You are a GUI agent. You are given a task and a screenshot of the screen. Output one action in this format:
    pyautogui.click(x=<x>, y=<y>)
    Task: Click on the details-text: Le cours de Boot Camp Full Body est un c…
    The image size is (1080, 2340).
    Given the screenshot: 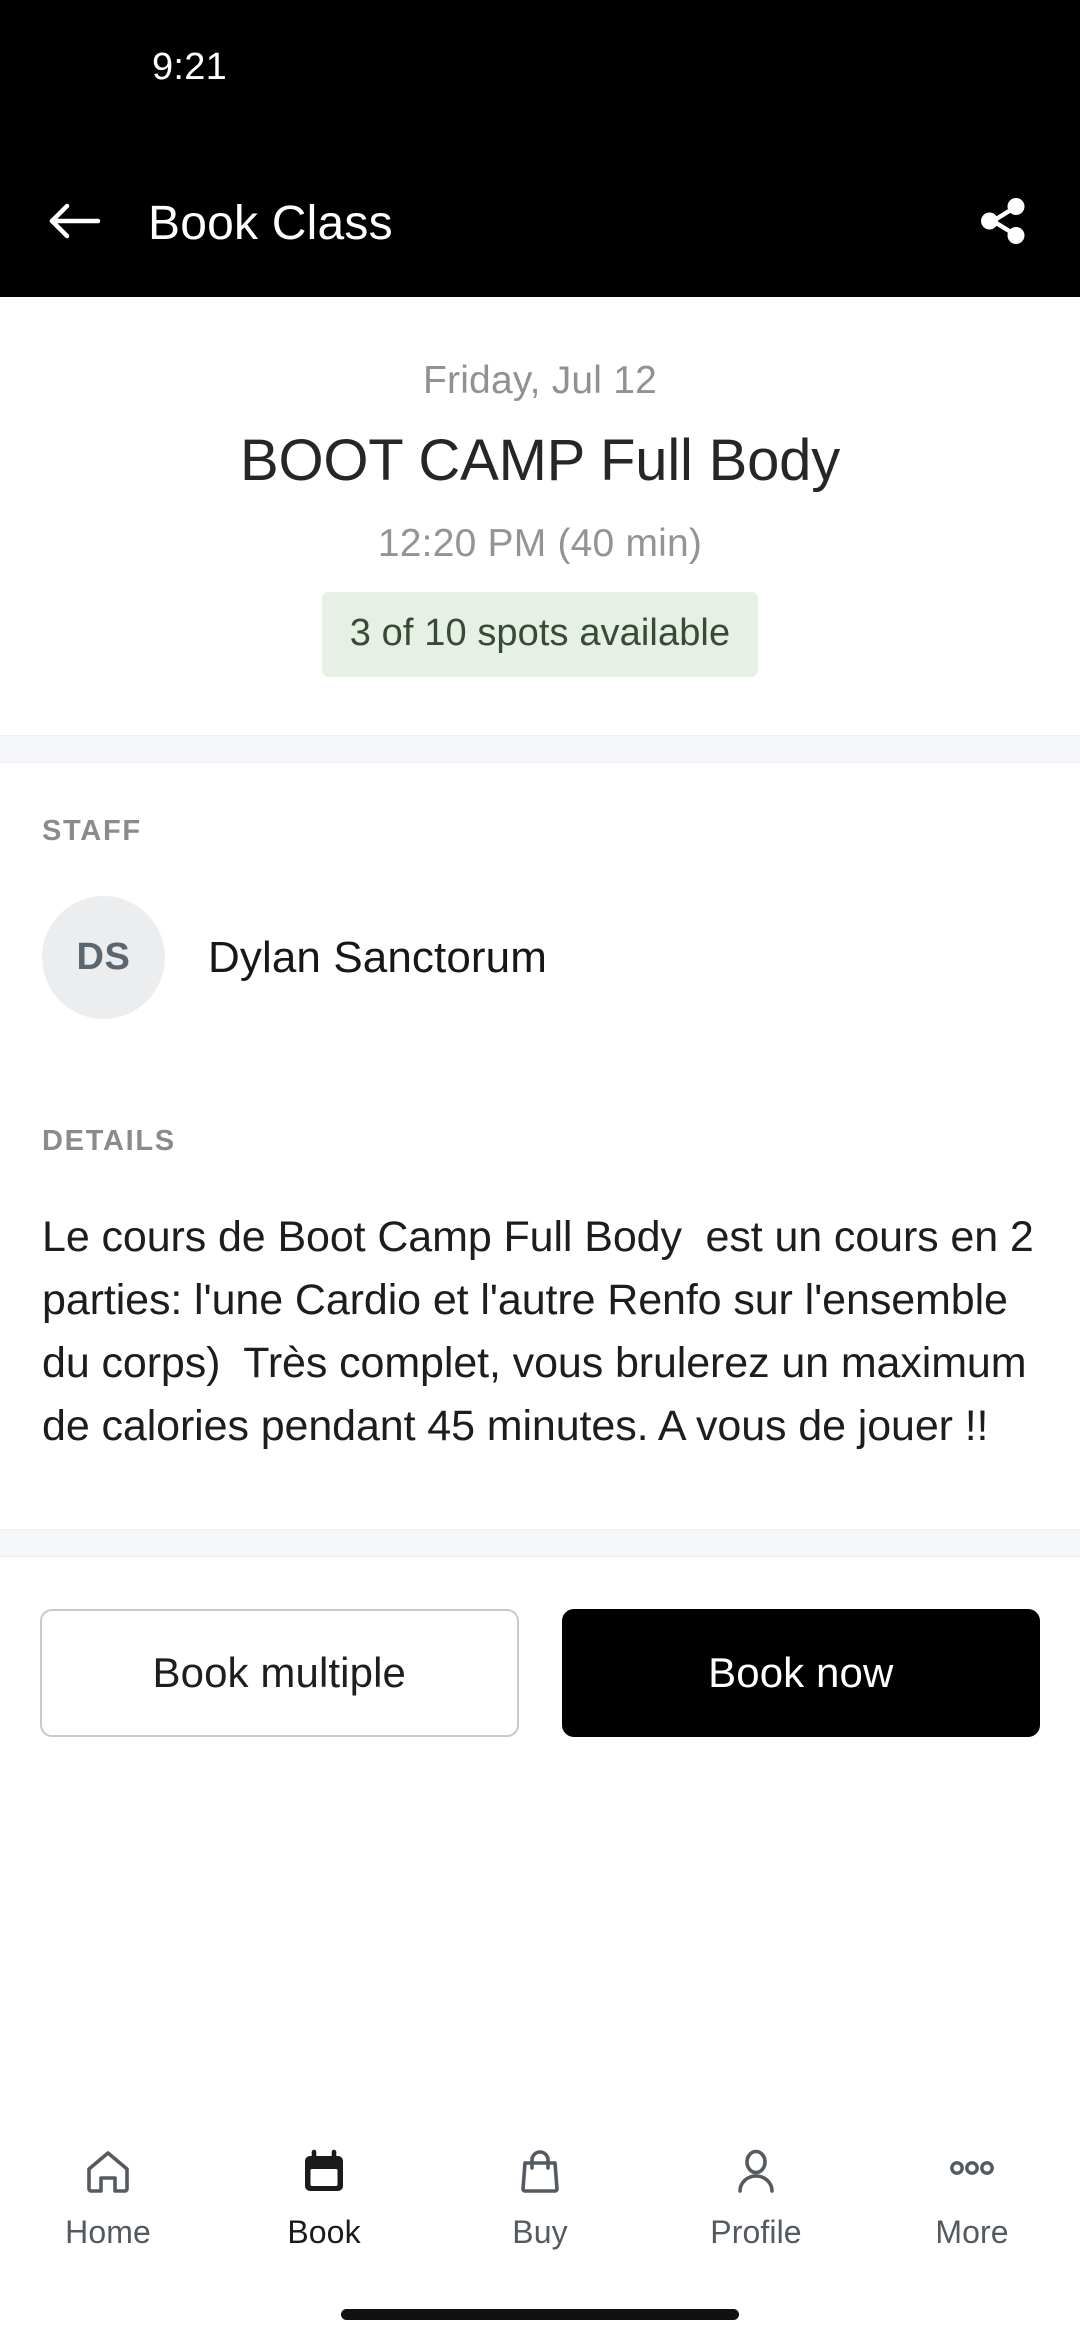 What is the action you would take?
    pyautogui.click(x=544, y=1331)
    